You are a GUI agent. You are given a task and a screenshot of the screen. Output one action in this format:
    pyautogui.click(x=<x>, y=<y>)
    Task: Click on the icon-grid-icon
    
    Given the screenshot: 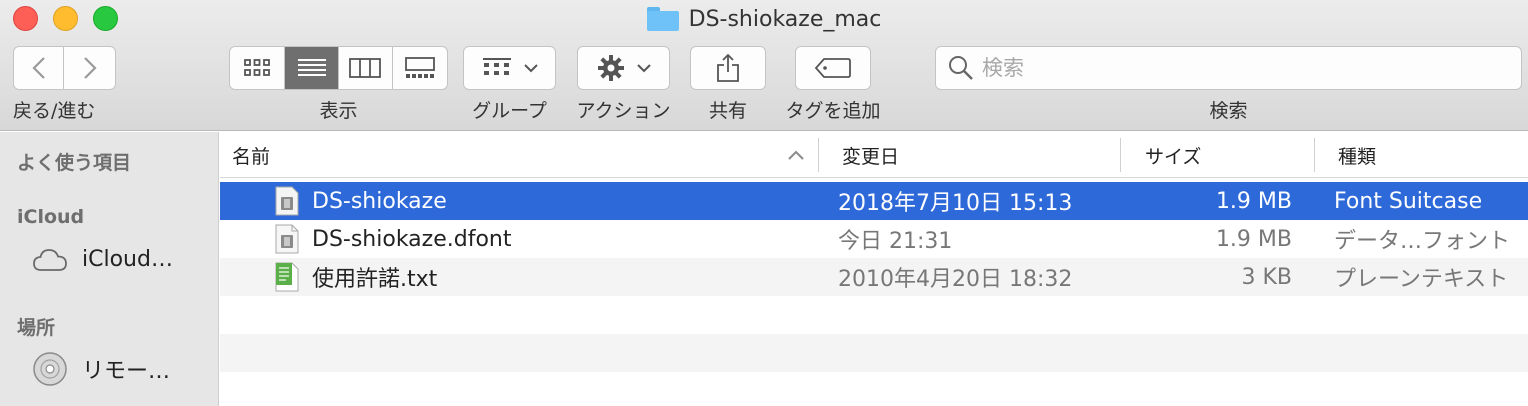 What is the action you would take?
    pyautogui.click(x=257, y=67)
    